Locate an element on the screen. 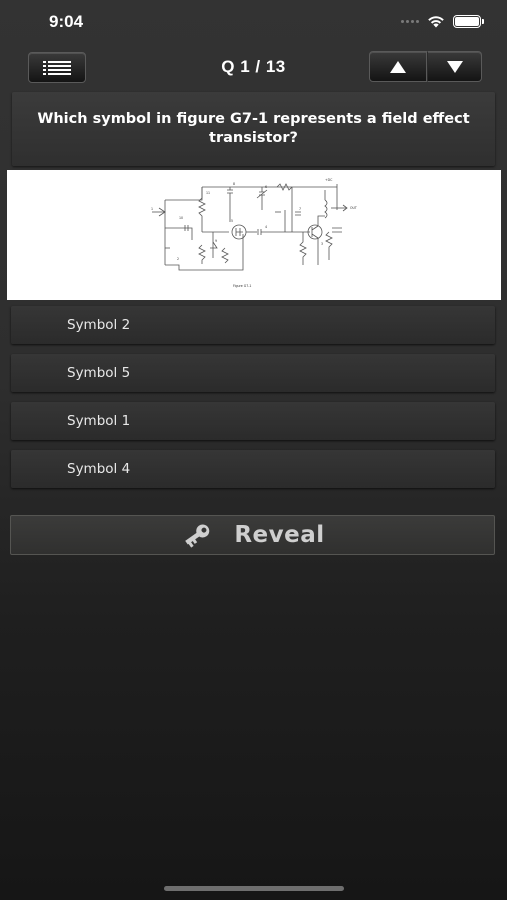 The image size is (507, 900). label-out: OUT is located at coordinates (353, 208).